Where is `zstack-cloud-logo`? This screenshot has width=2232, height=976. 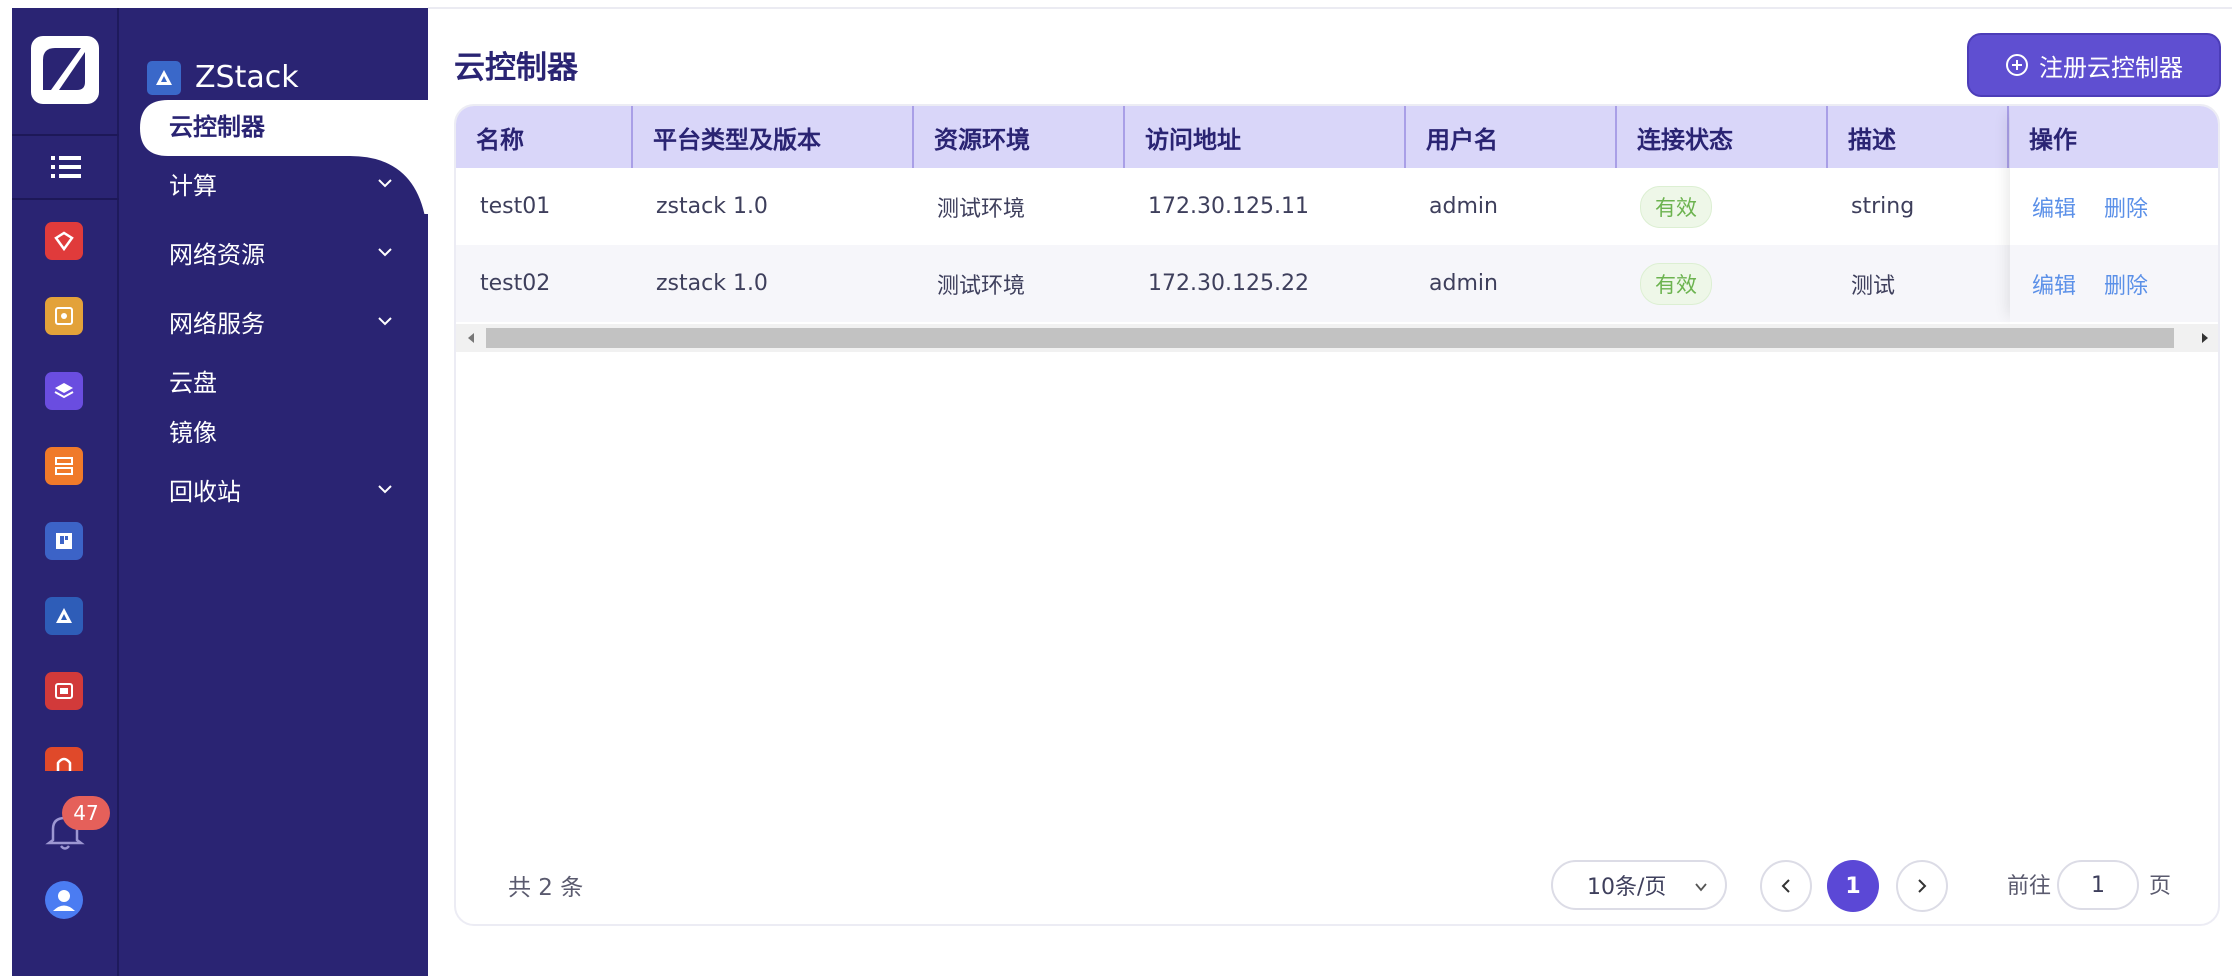 zstack-cloud-logo is located at coordinates (65, 70).